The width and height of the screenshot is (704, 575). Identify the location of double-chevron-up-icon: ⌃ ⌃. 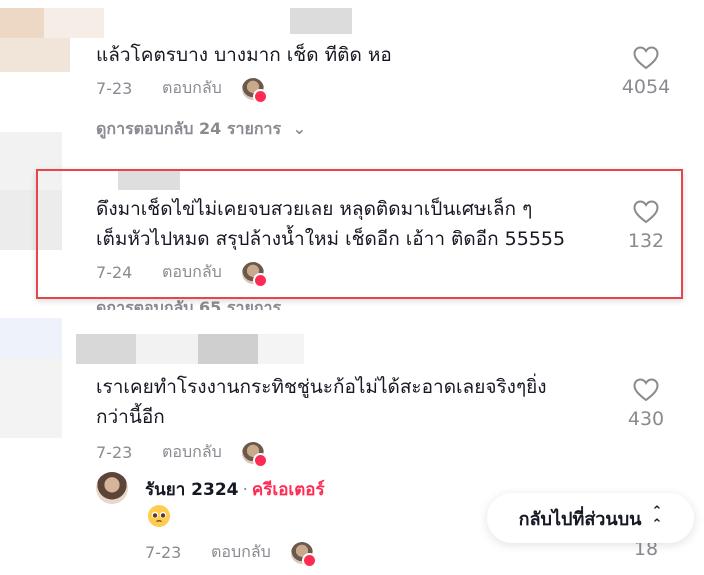
(657, 518).